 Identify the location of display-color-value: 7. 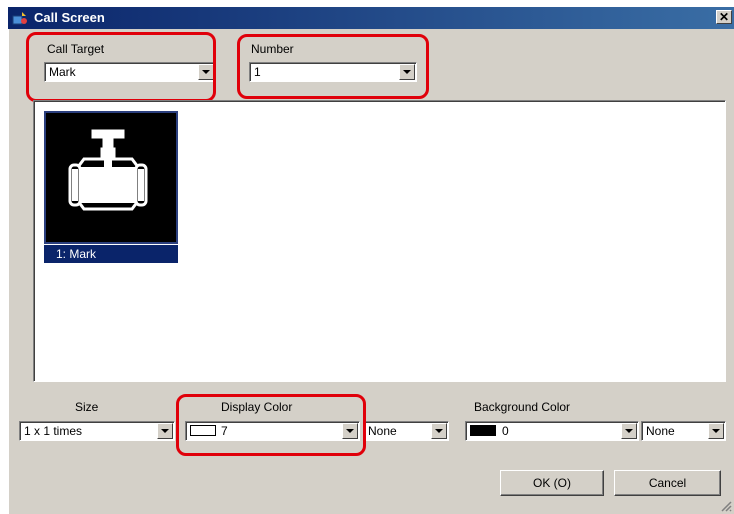
(224, 431).